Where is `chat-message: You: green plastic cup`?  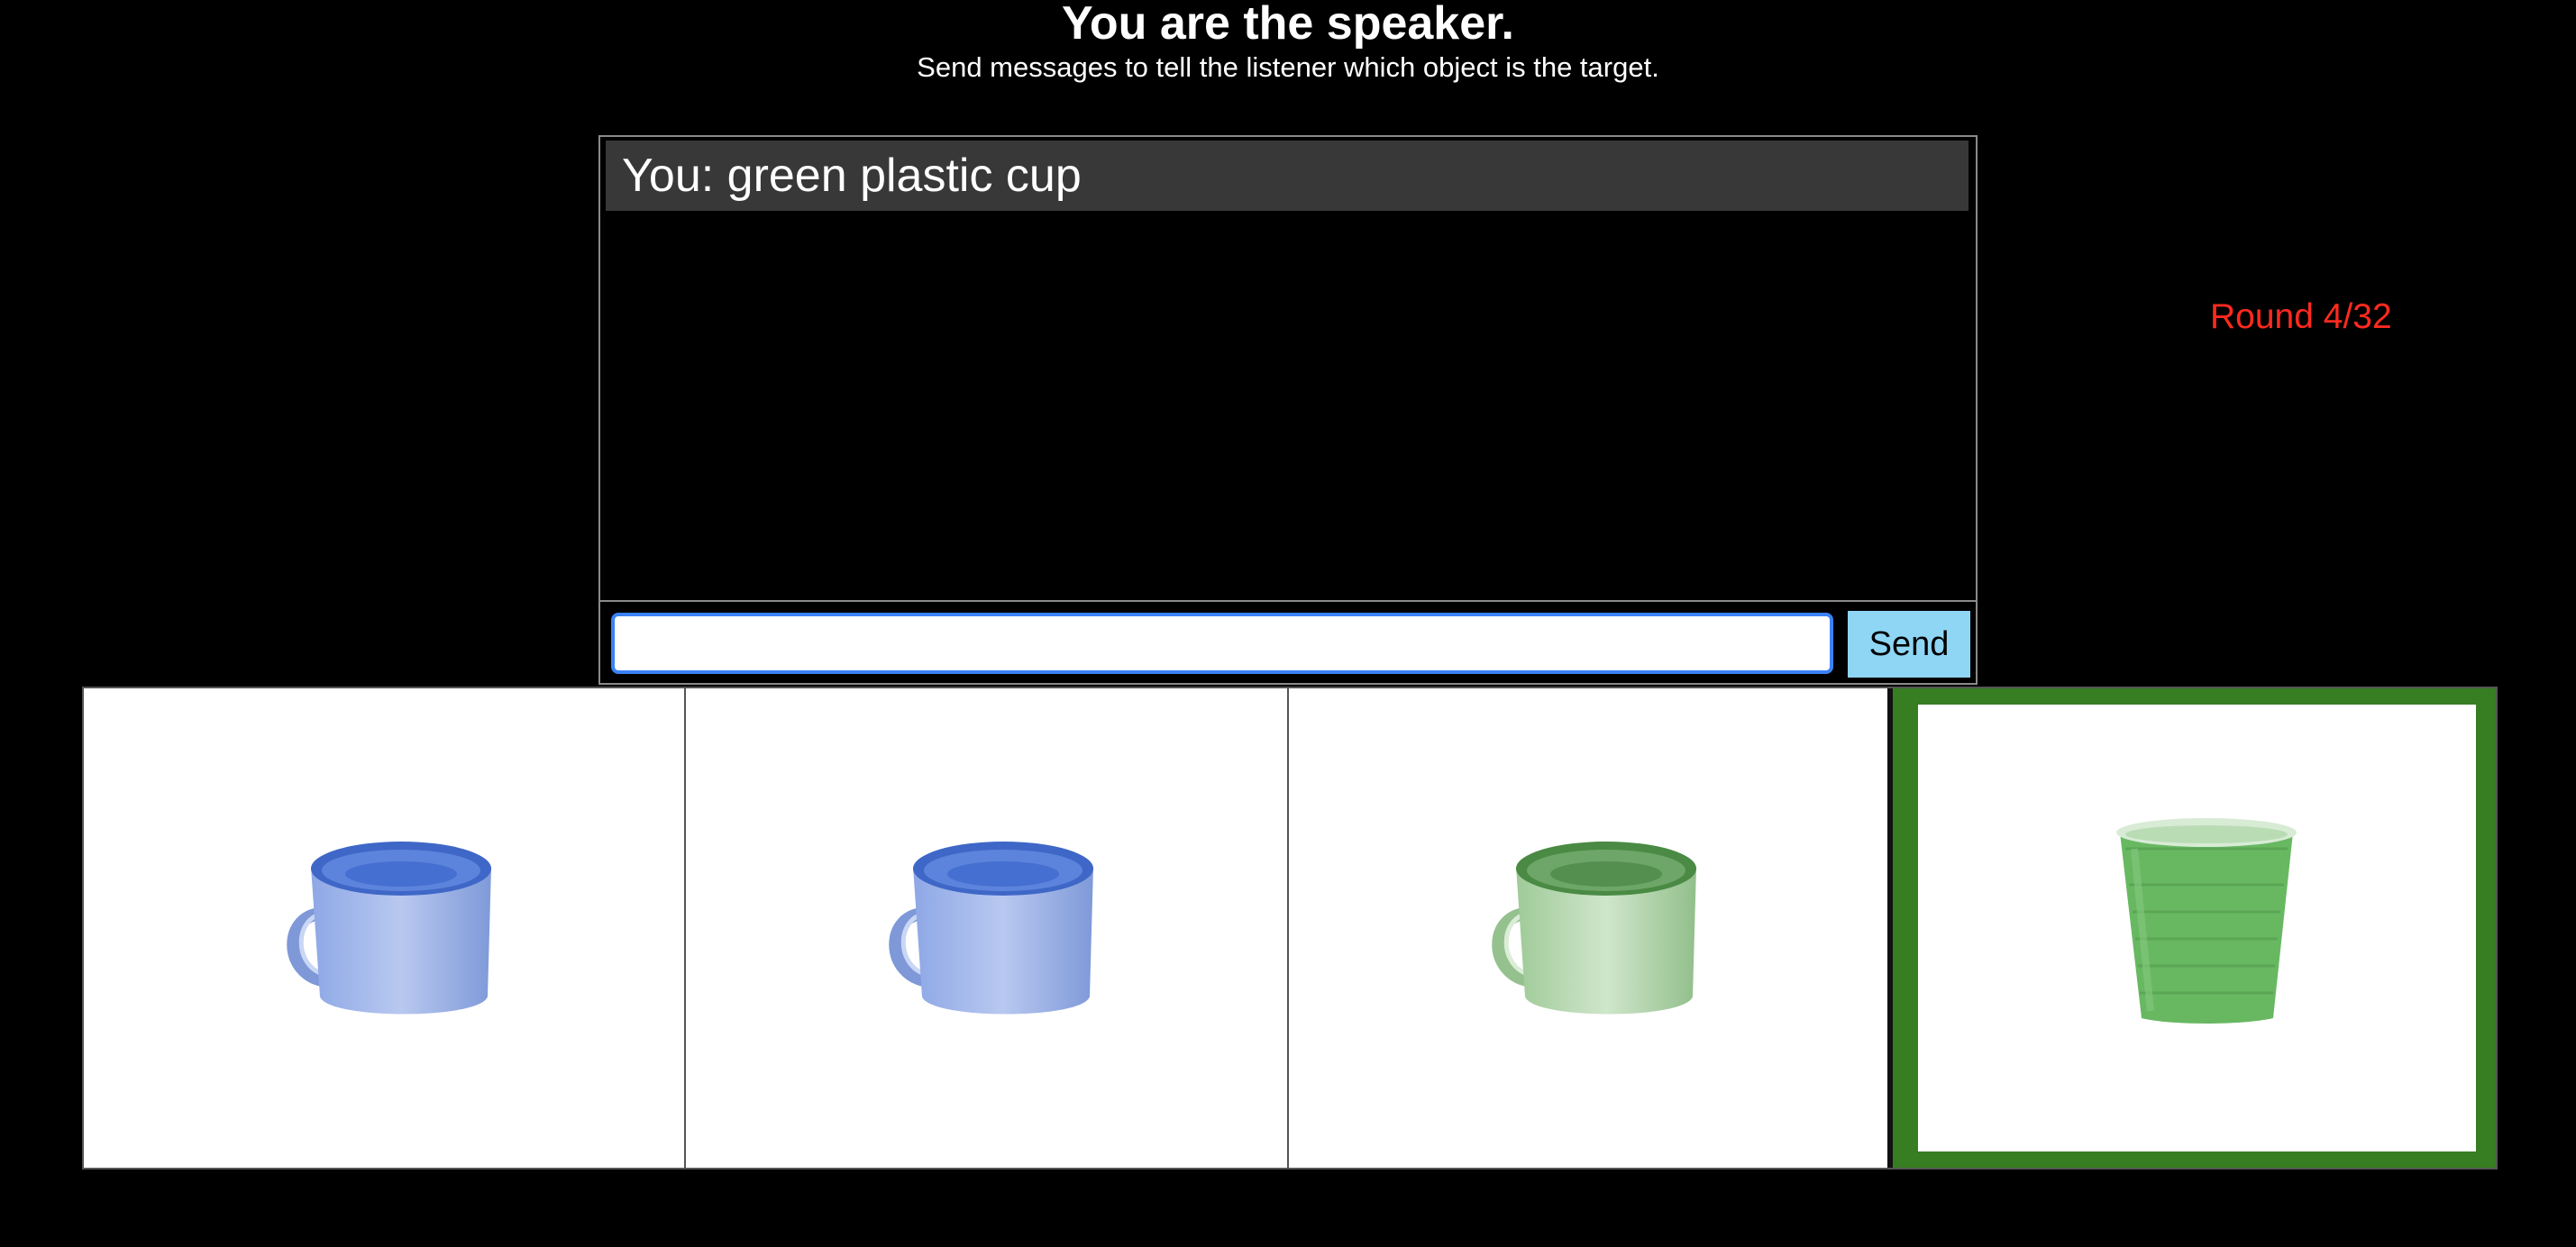
chat-message: You: green plastic cup is located at coordinates (1287, 176).